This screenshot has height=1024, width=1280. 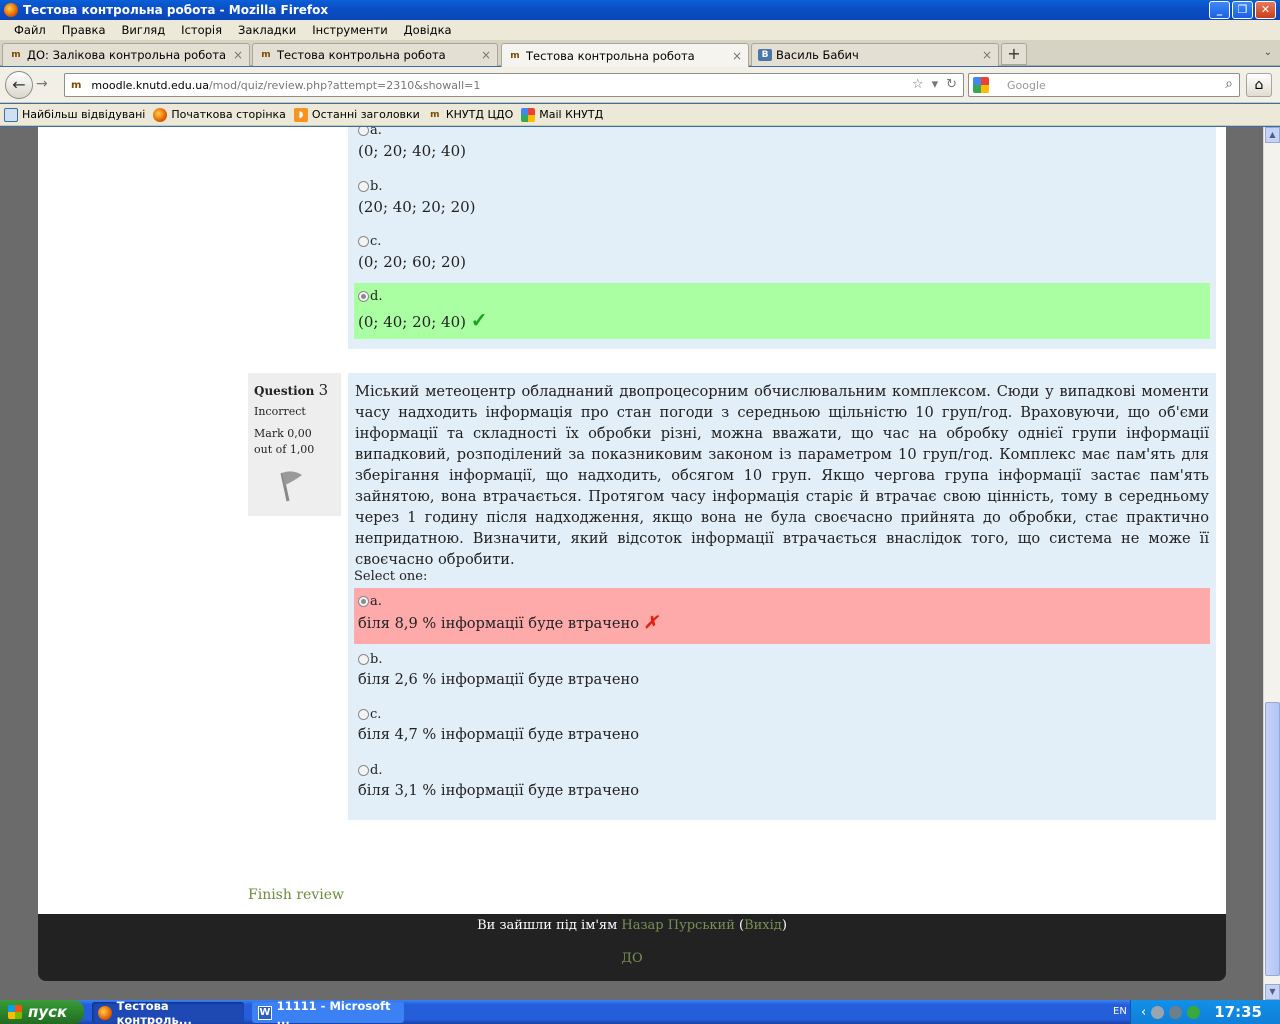 What do you see at coordinates (412, 151) in the screenshot?
I see `answer-text: (0; 20; 40; 40)` at bounding box center [412, 151].